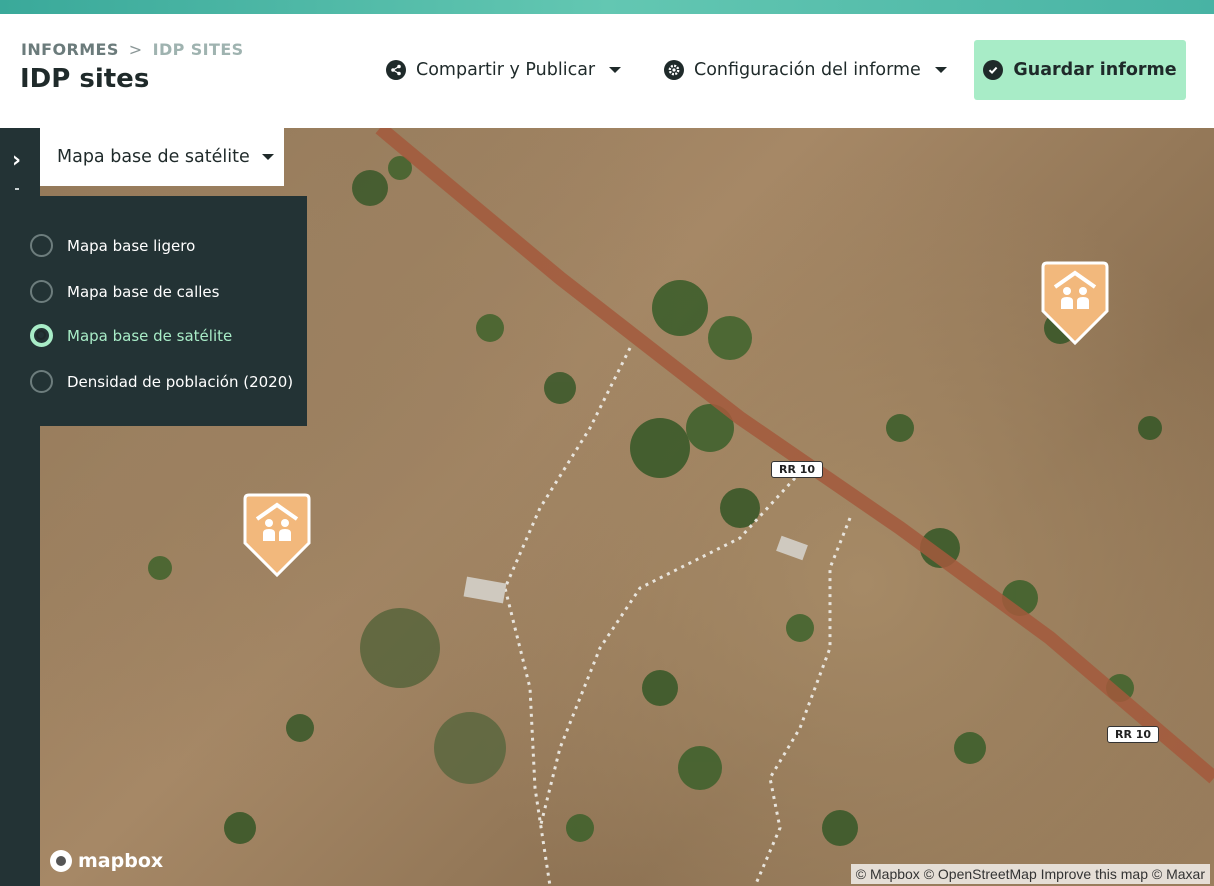 The width and height of the screenshot is (1214, 886). I want to click on share-icon, so click(396, 70).